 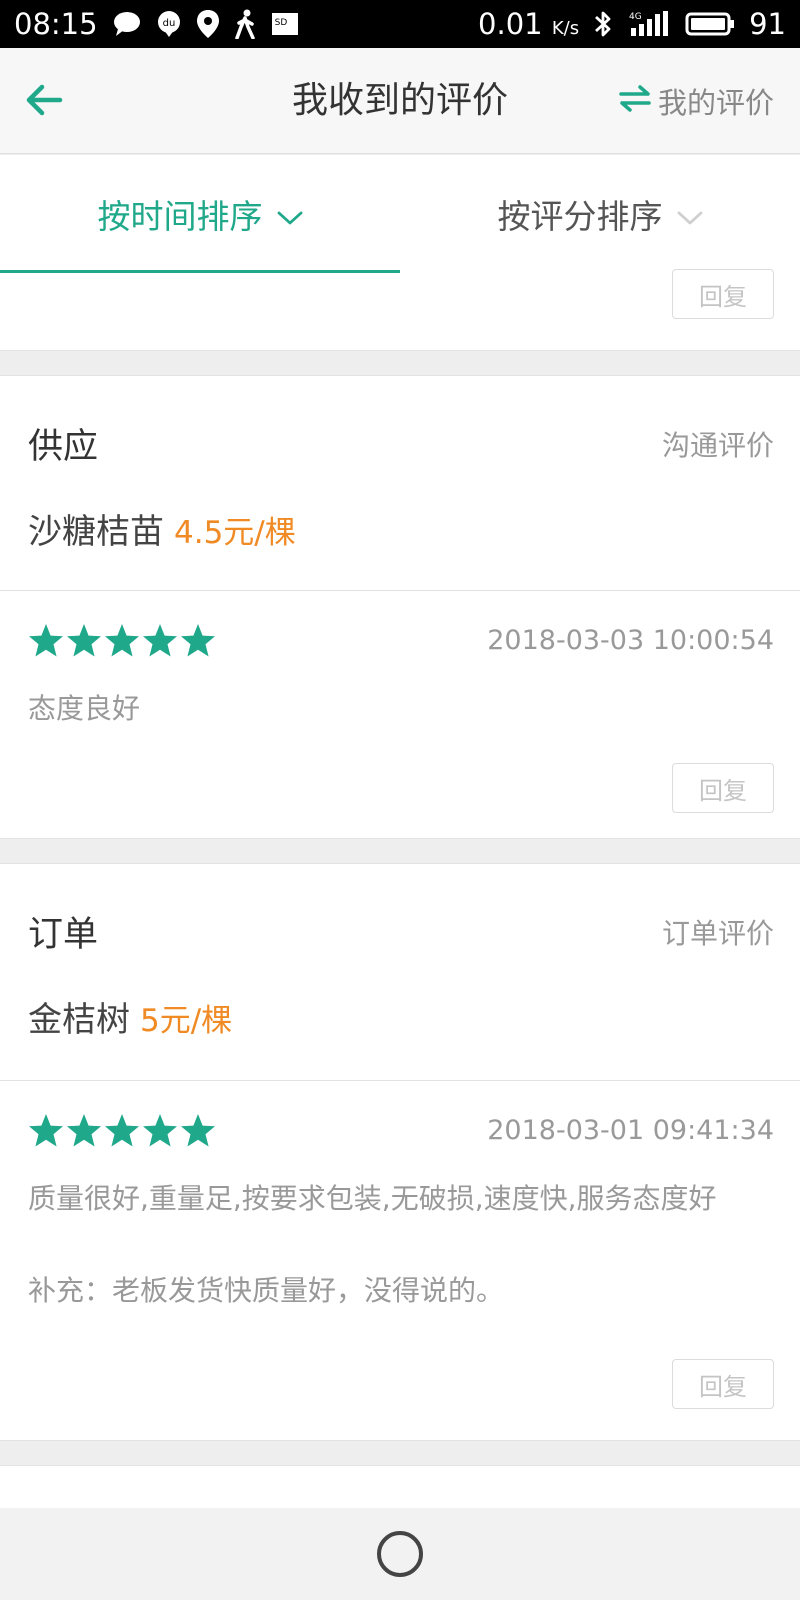 I want to click on du-icon: du, so click(x=169, y=24).